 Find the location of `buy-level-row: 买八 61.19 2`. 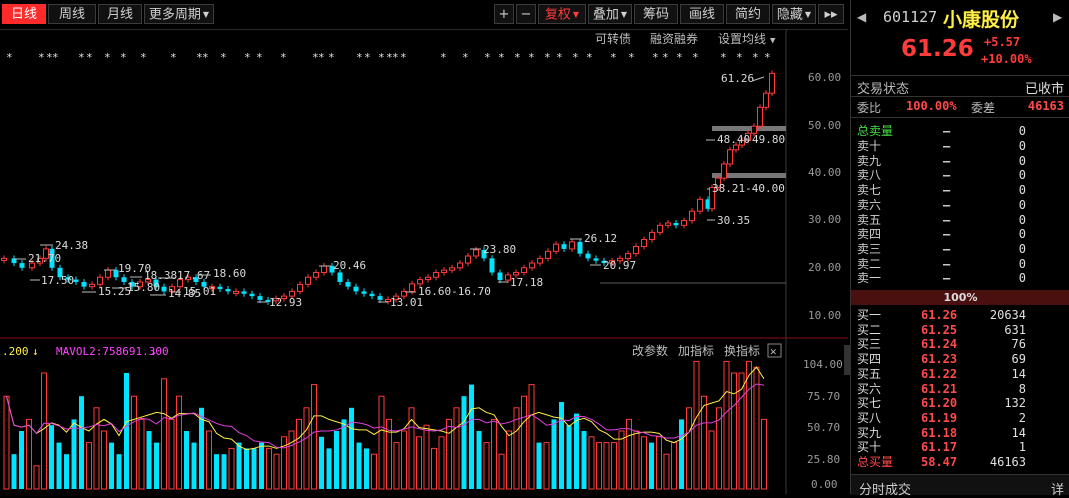

buy-level-row: 买八 61.19 2 is located at coordinates (960, 418).